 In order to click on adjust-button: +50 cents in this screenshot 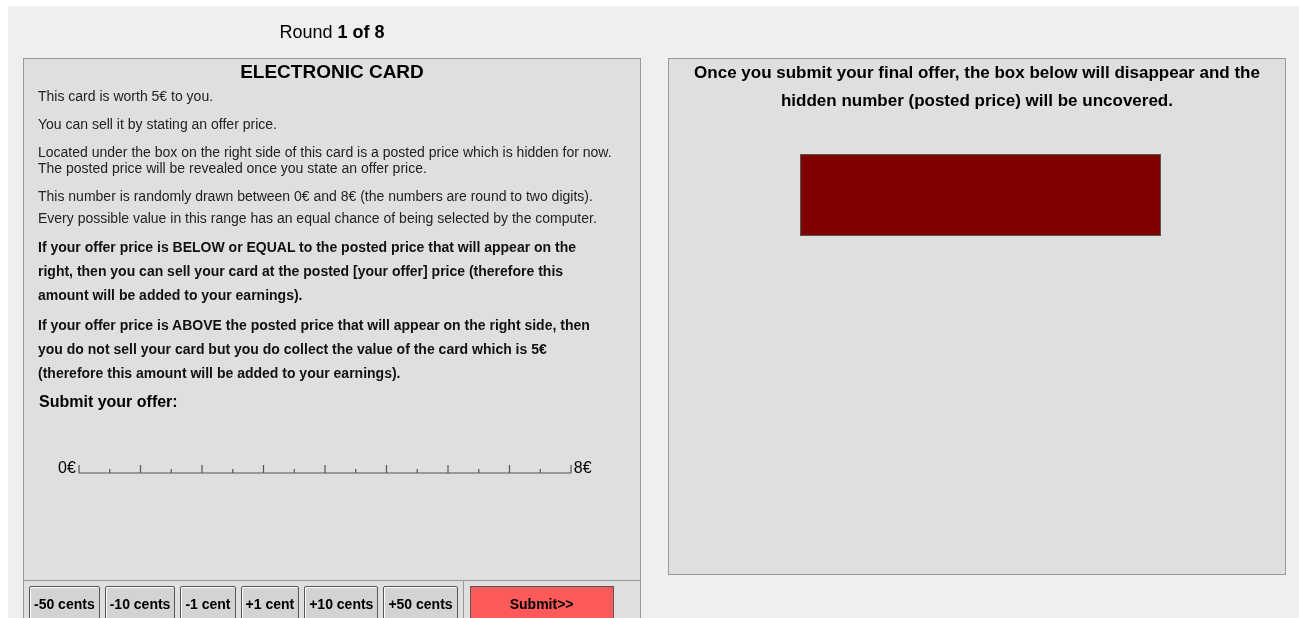, I will do `click(420, 602)`.